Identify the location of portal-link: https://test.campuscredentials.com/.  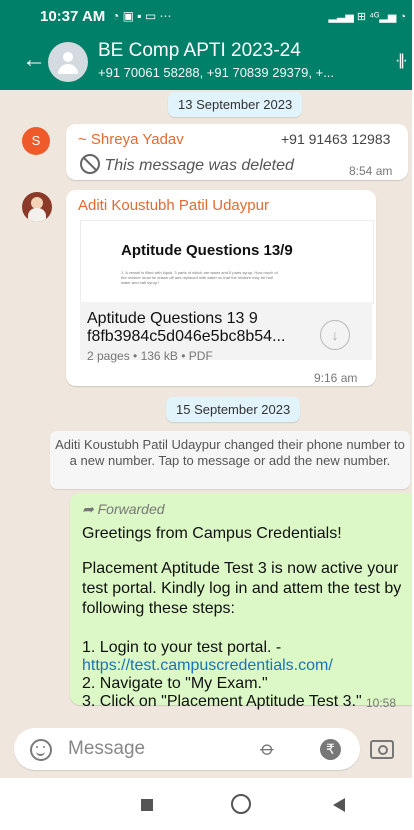
(207, 666).